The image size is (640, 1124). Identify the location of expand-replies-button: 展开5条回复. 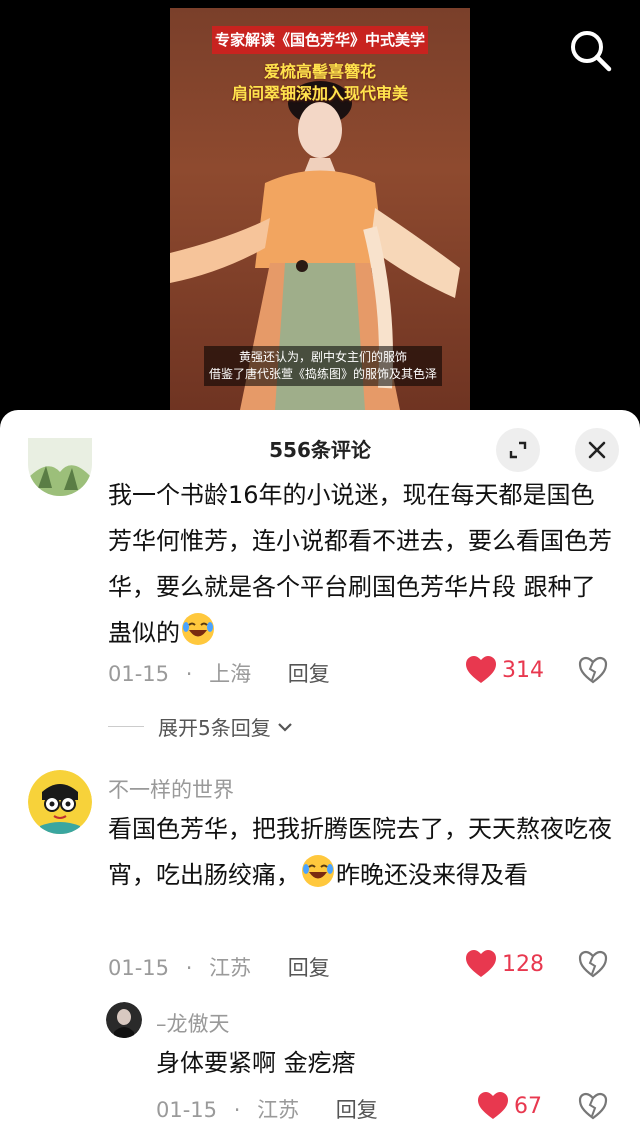
(201, 726).